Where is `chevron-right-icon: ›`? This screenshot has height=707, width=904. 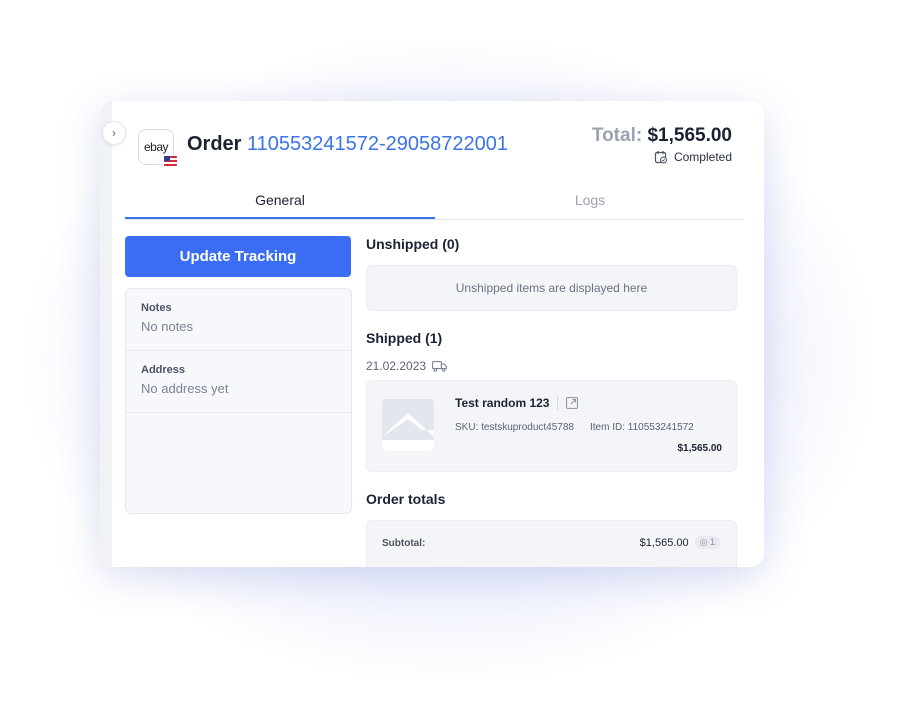 chevron-right-icon: › is located at coordinates (114, 133).